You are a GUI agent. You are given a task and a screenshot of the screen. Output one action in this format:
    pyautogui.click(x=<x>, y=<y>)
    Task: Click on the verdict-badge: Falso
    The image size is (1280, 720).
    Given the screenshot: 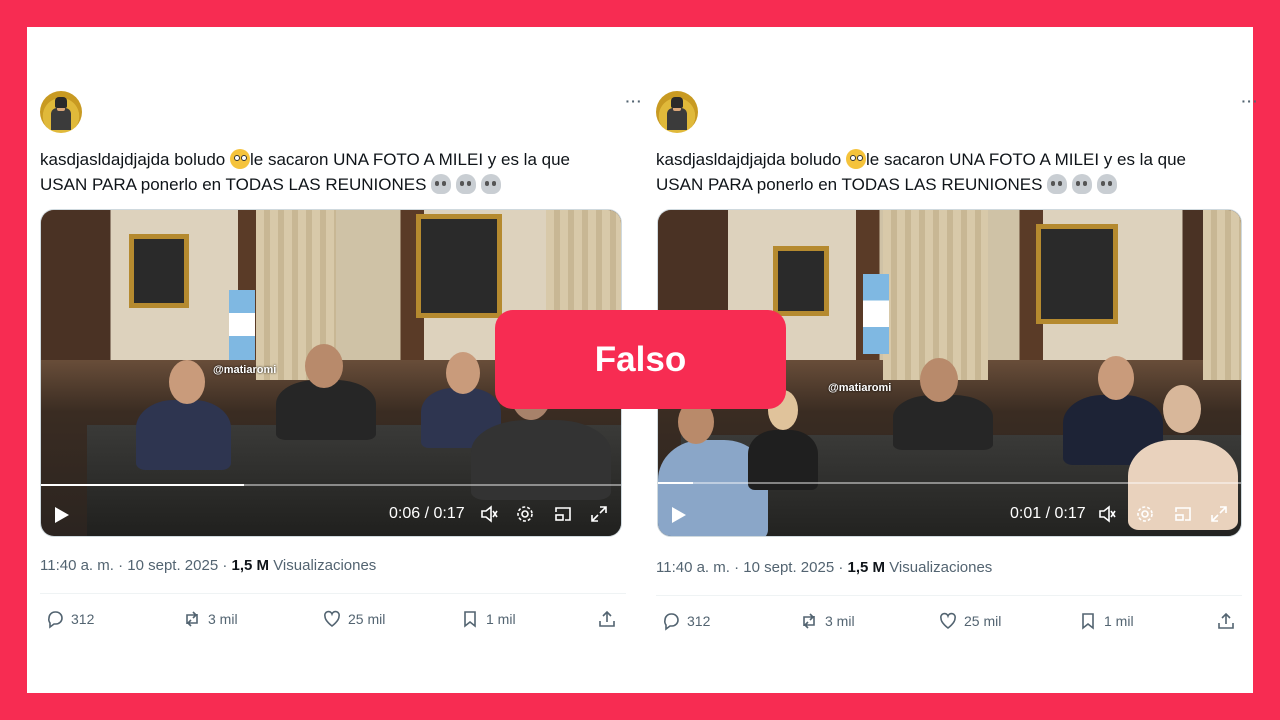 What is the action you would take?
    pyautogui.click(x=640, y=359)
    